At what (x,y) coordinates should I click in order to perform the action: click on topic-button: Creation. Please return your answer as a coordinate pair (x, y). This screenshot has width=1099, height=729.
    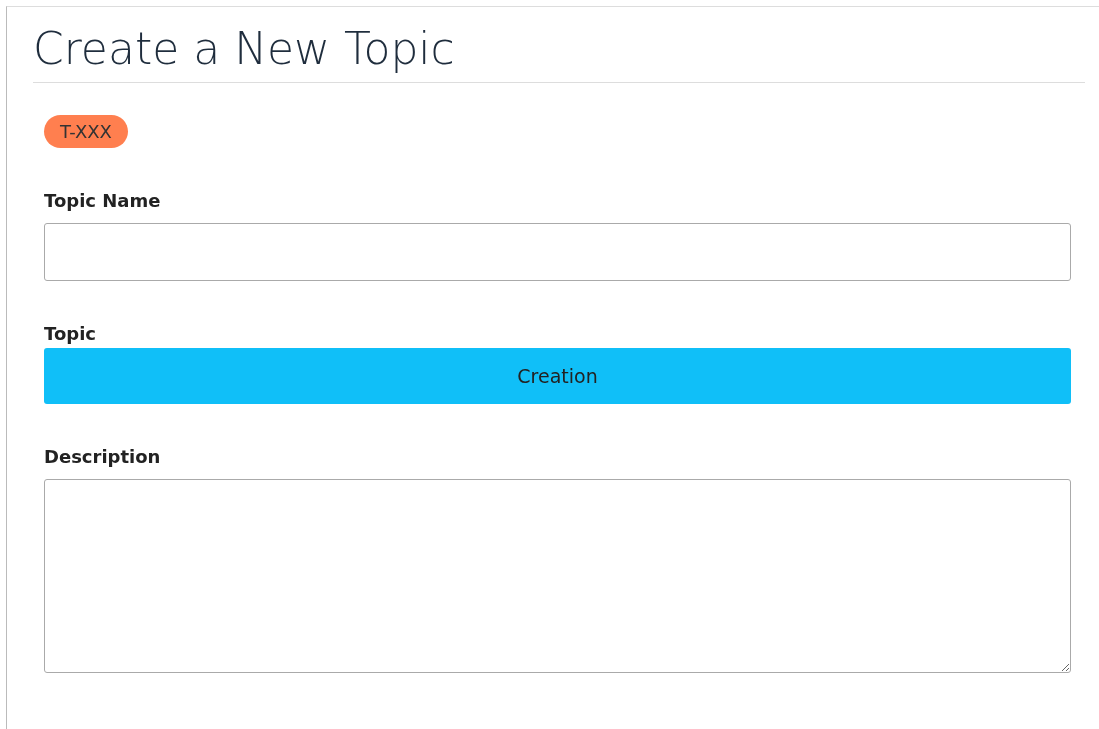
    Looking at the image, I should click on (557, 376).